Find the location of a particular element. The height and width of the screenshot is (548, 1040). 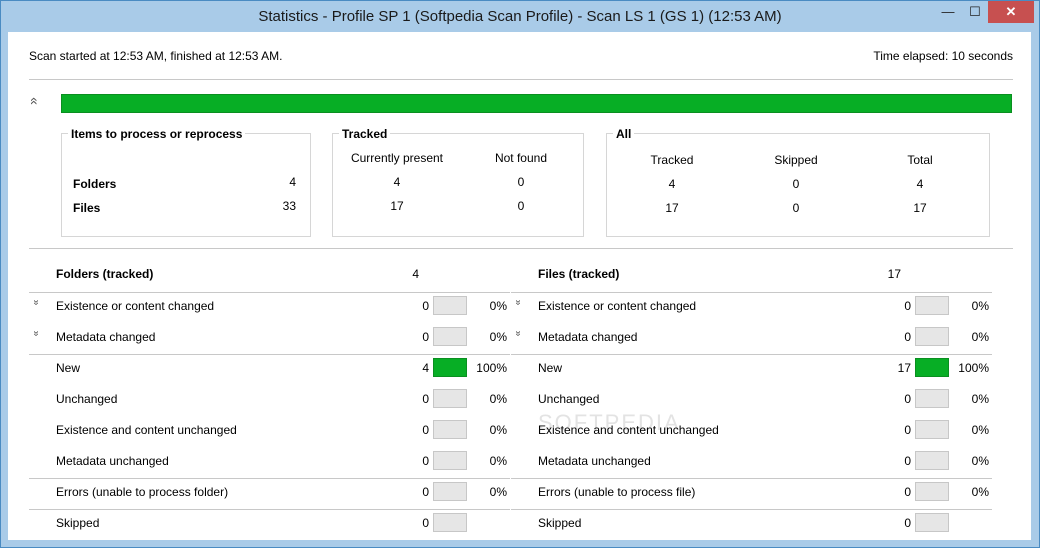

items-files-value: 33 is located at coordinates (289, 206).